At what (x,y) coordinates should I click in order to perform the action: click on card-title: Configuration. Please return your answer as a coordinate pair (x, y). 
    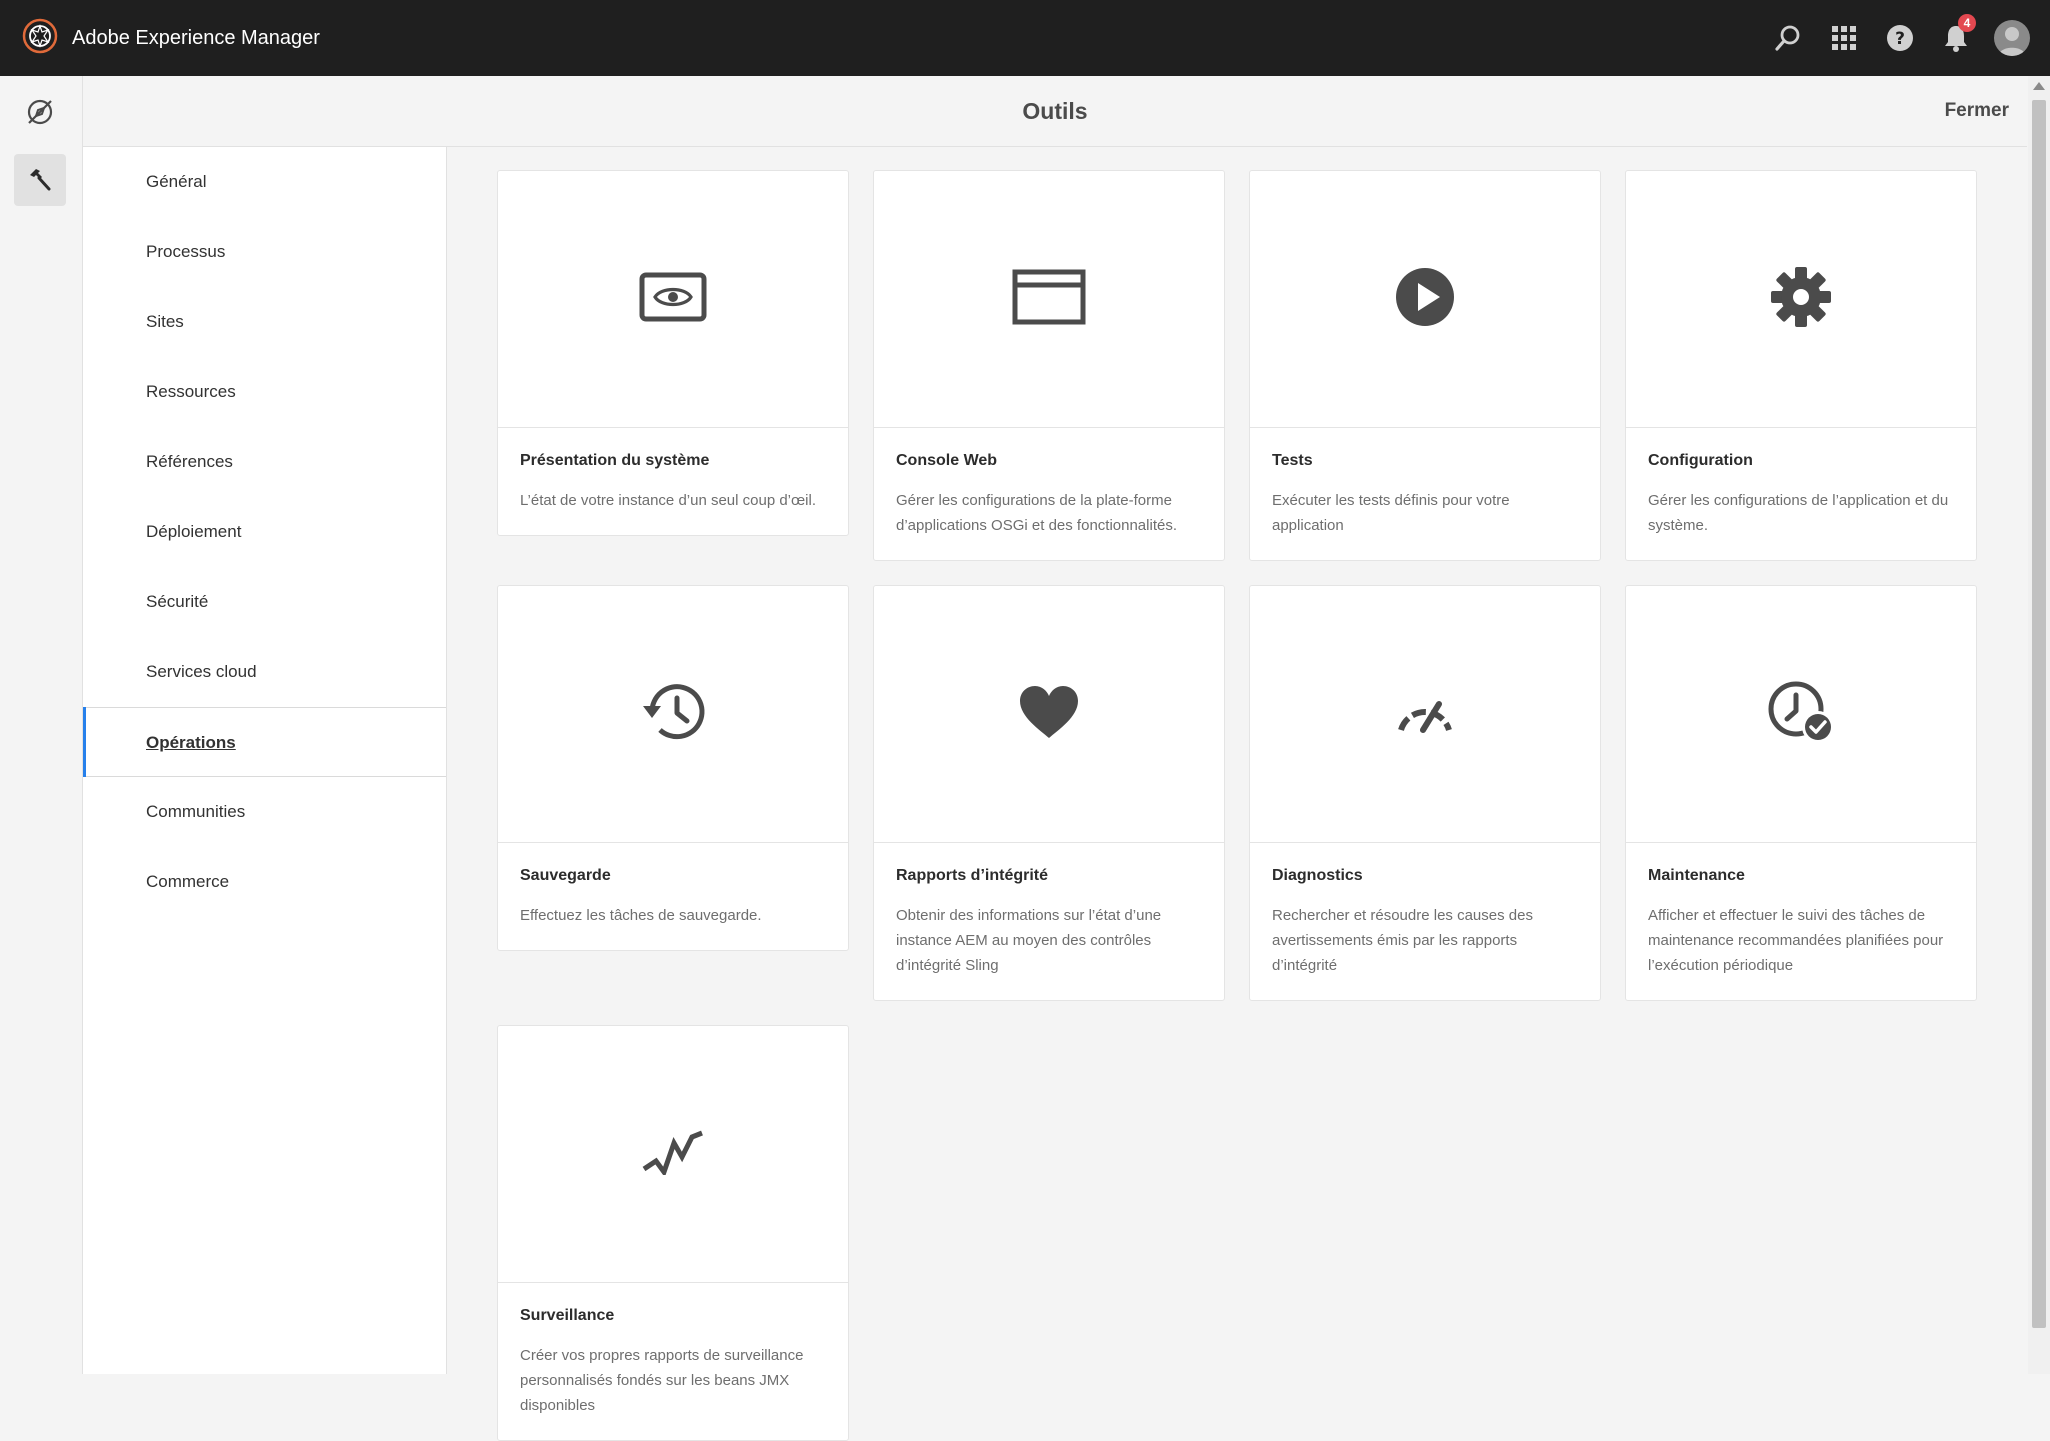
    Looking at the image, I should click on (1700, 460).